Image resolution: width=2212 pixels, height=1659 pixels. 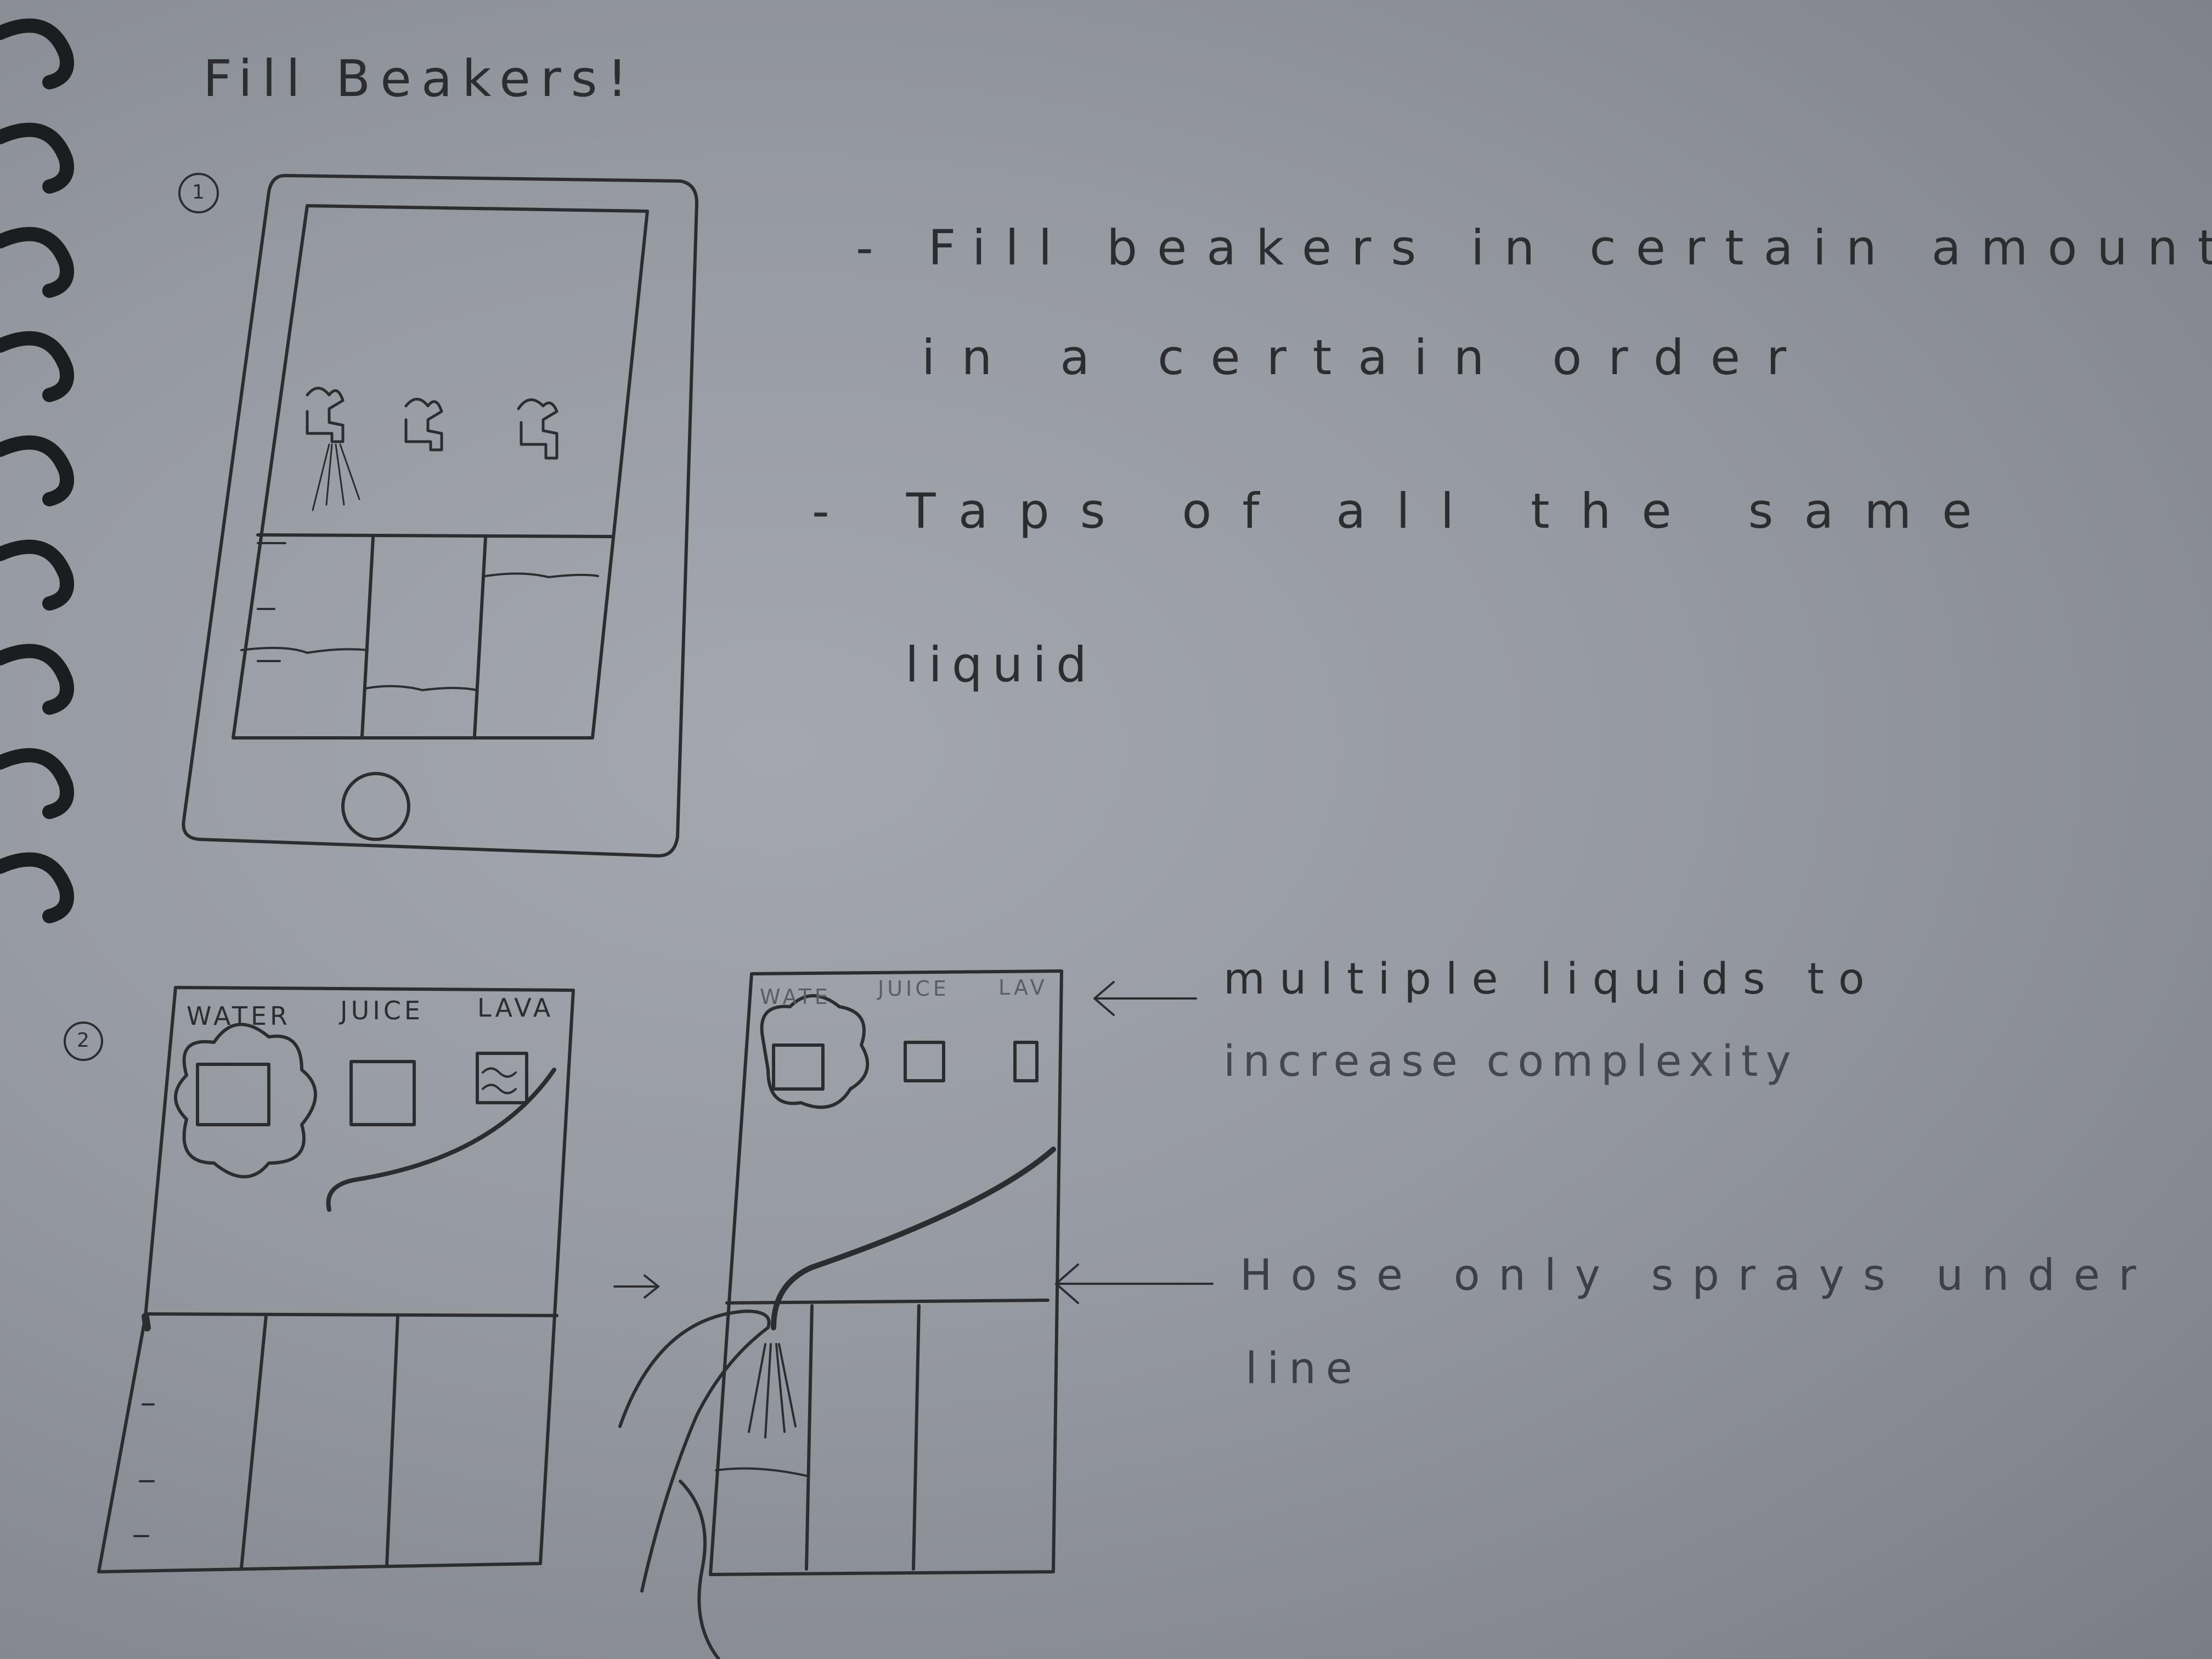 I want to click on lava-swatch-icon, so click(x=502, y=1078).